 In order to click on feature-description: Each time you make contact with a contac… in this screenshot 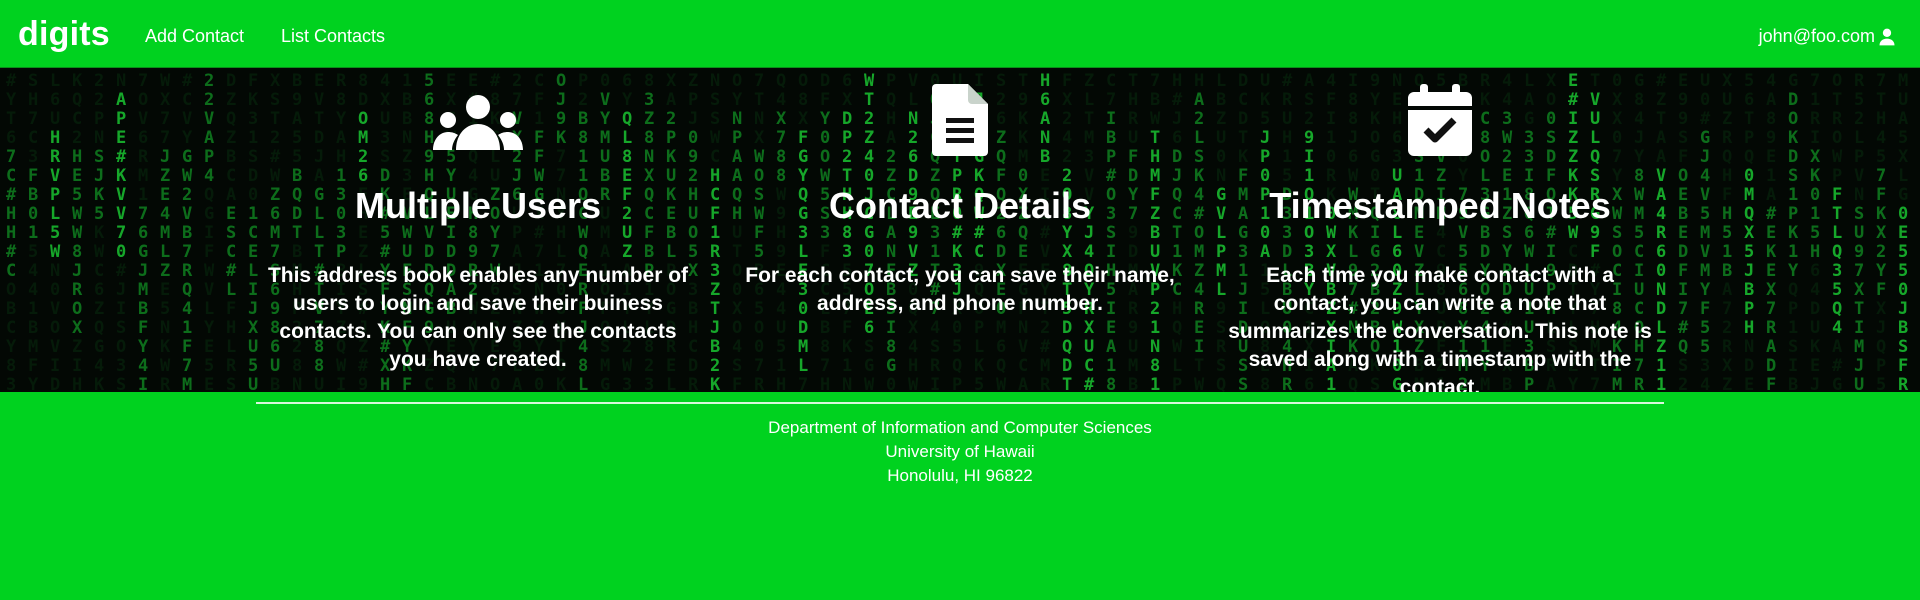, I will do `click(1440, 328)`.